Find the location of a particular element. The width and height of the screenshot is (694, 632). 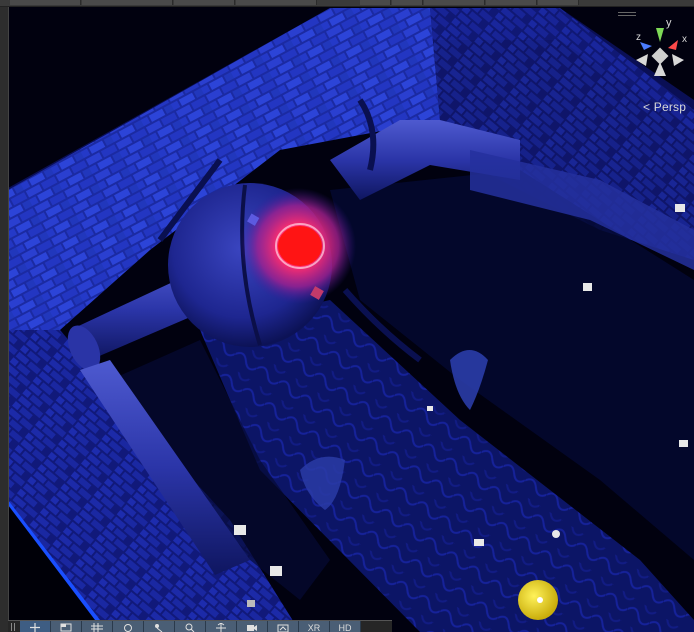

magnifier-icon is located at coordinates (190, 627).